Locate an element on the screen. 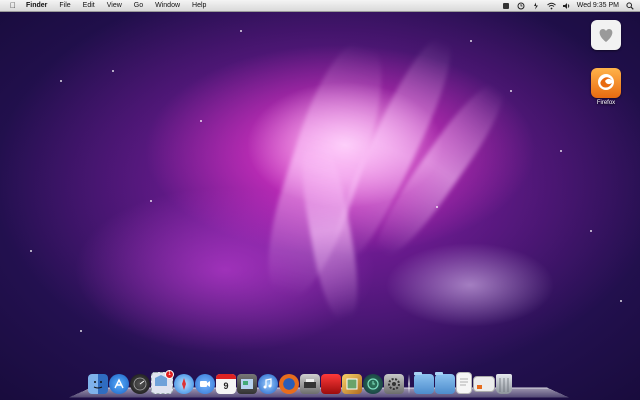 The height and width of the screenshot is (400, 640). firefox-dock-icon is located at coordinates (289, 384).